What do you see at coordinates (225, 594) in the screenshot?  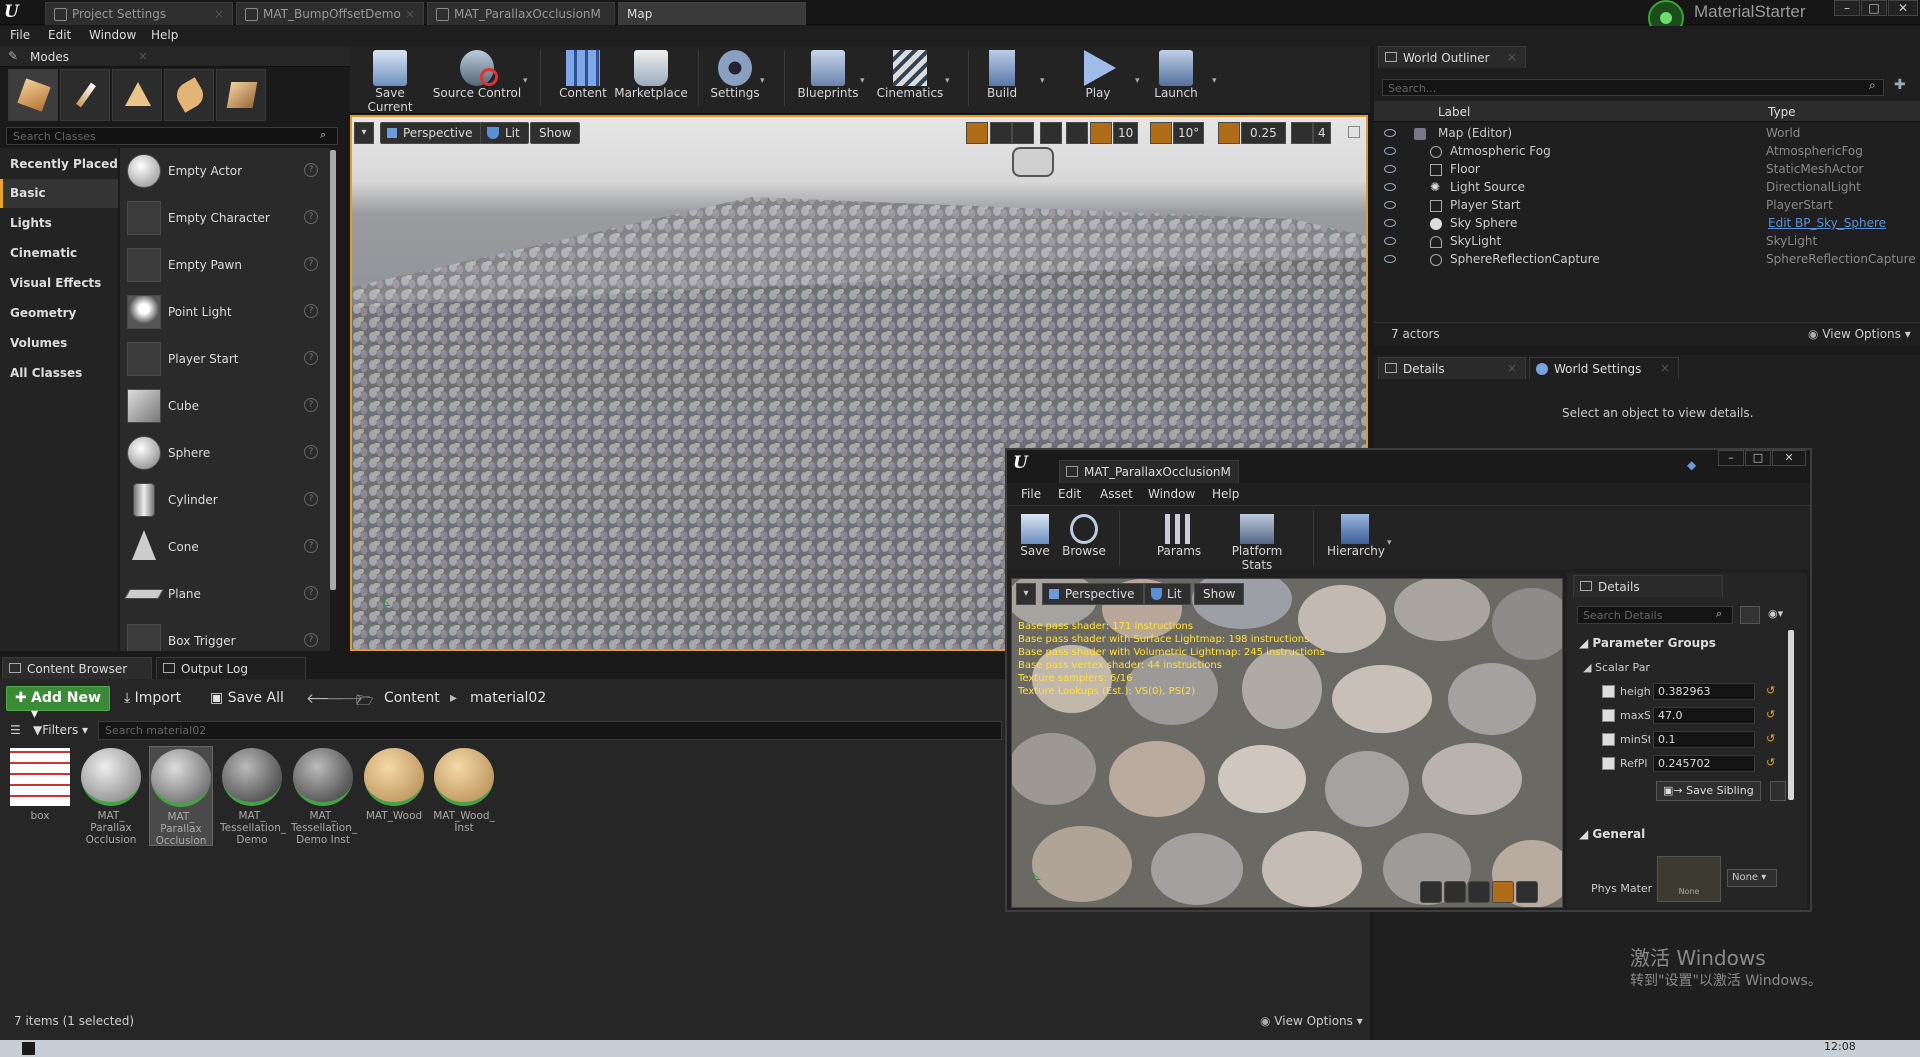 I see `placeable-plane: Plane?` at bounding box center [225, 594].